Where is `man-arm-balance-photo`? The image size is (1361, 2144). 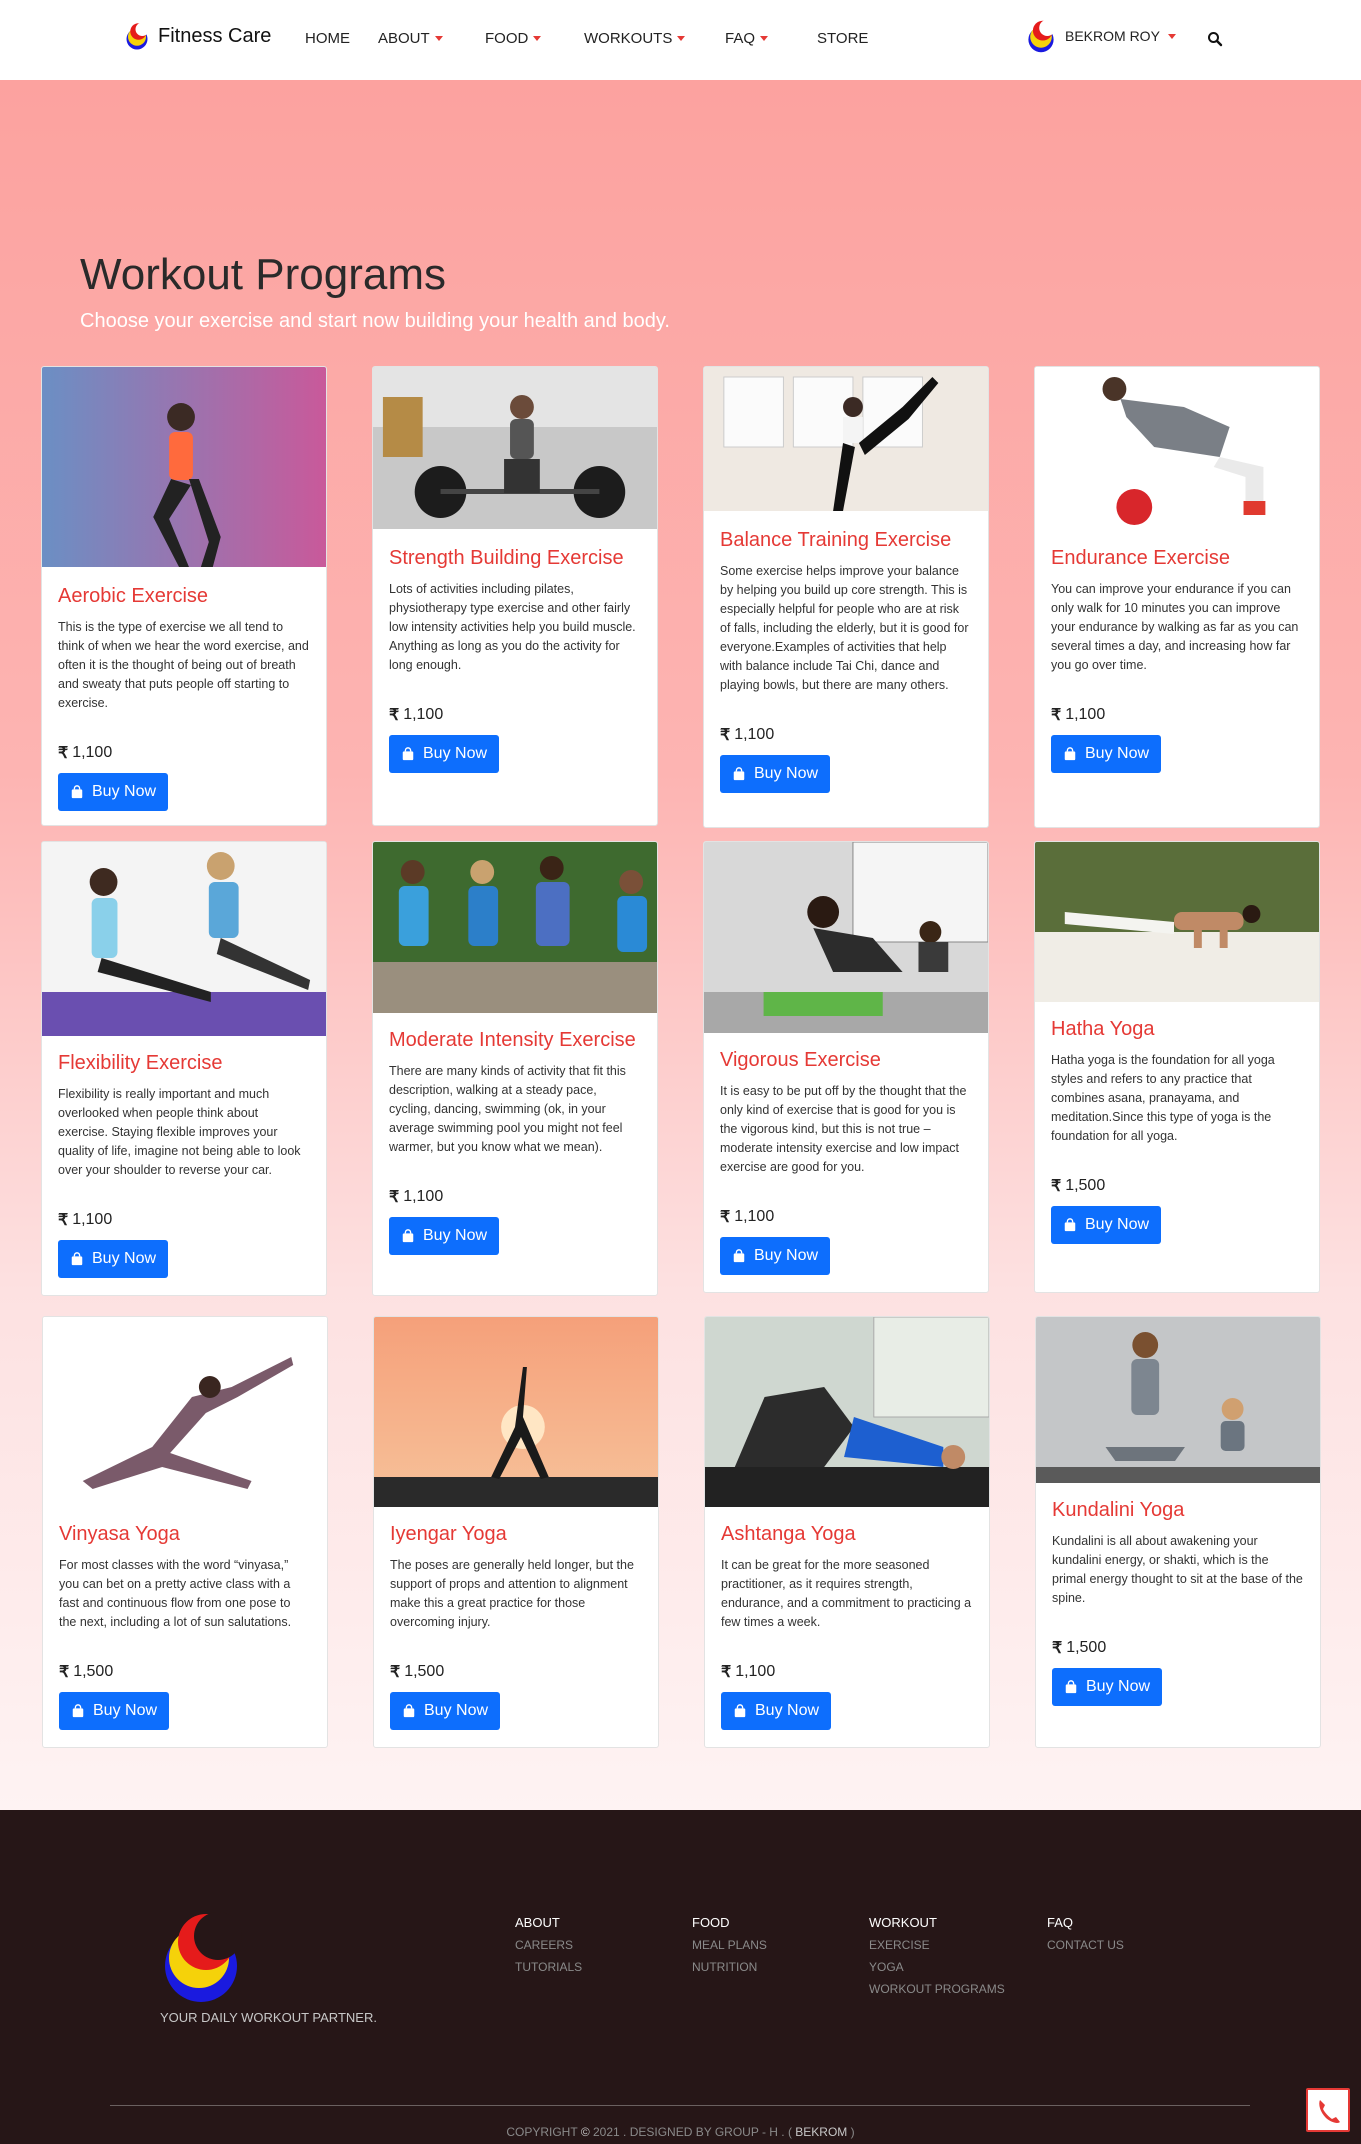
man-arm-balance-photo is located at coordinates (1177, 922).